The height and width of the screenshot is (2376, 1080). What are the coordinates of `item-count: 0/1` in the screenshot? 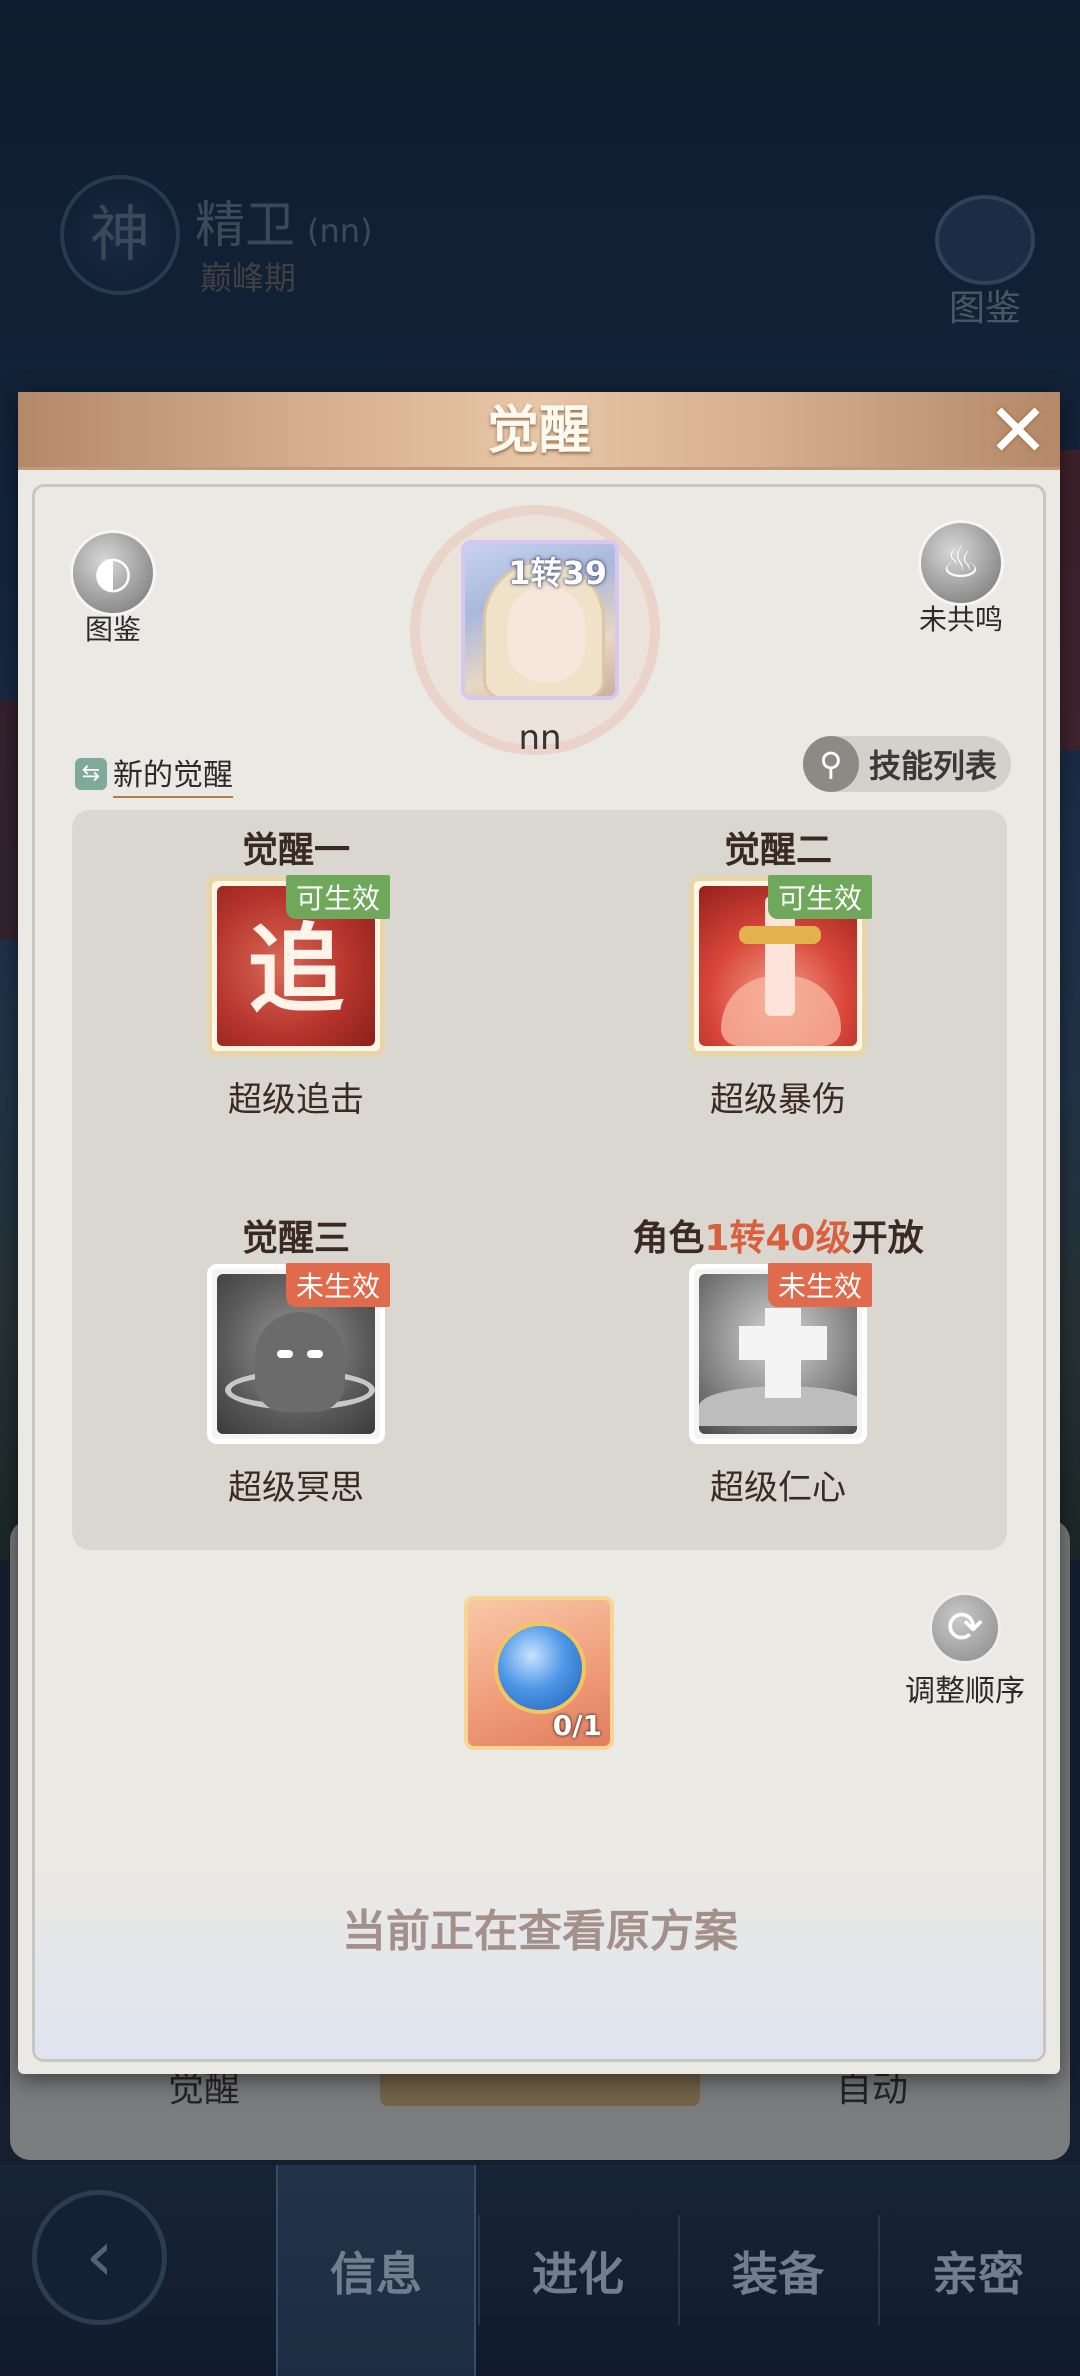 It's located at (577, 1725).